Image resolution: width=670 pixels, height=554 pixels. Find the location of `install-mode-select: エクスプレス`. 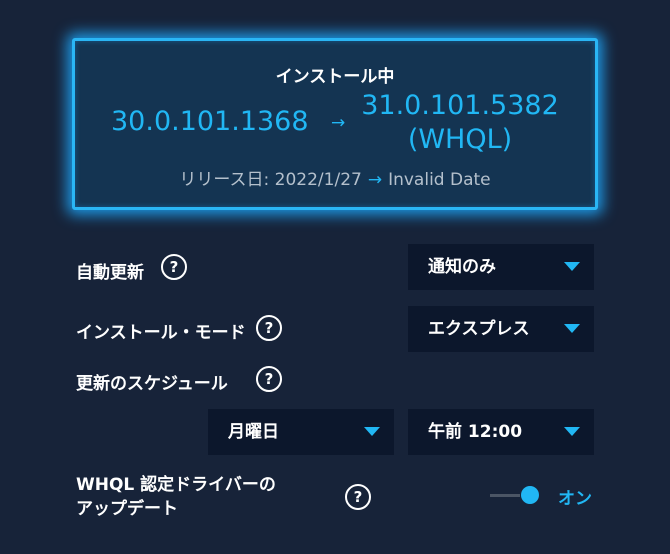

install-mode-select: エクスプレス is located at coordinates (501, 329).